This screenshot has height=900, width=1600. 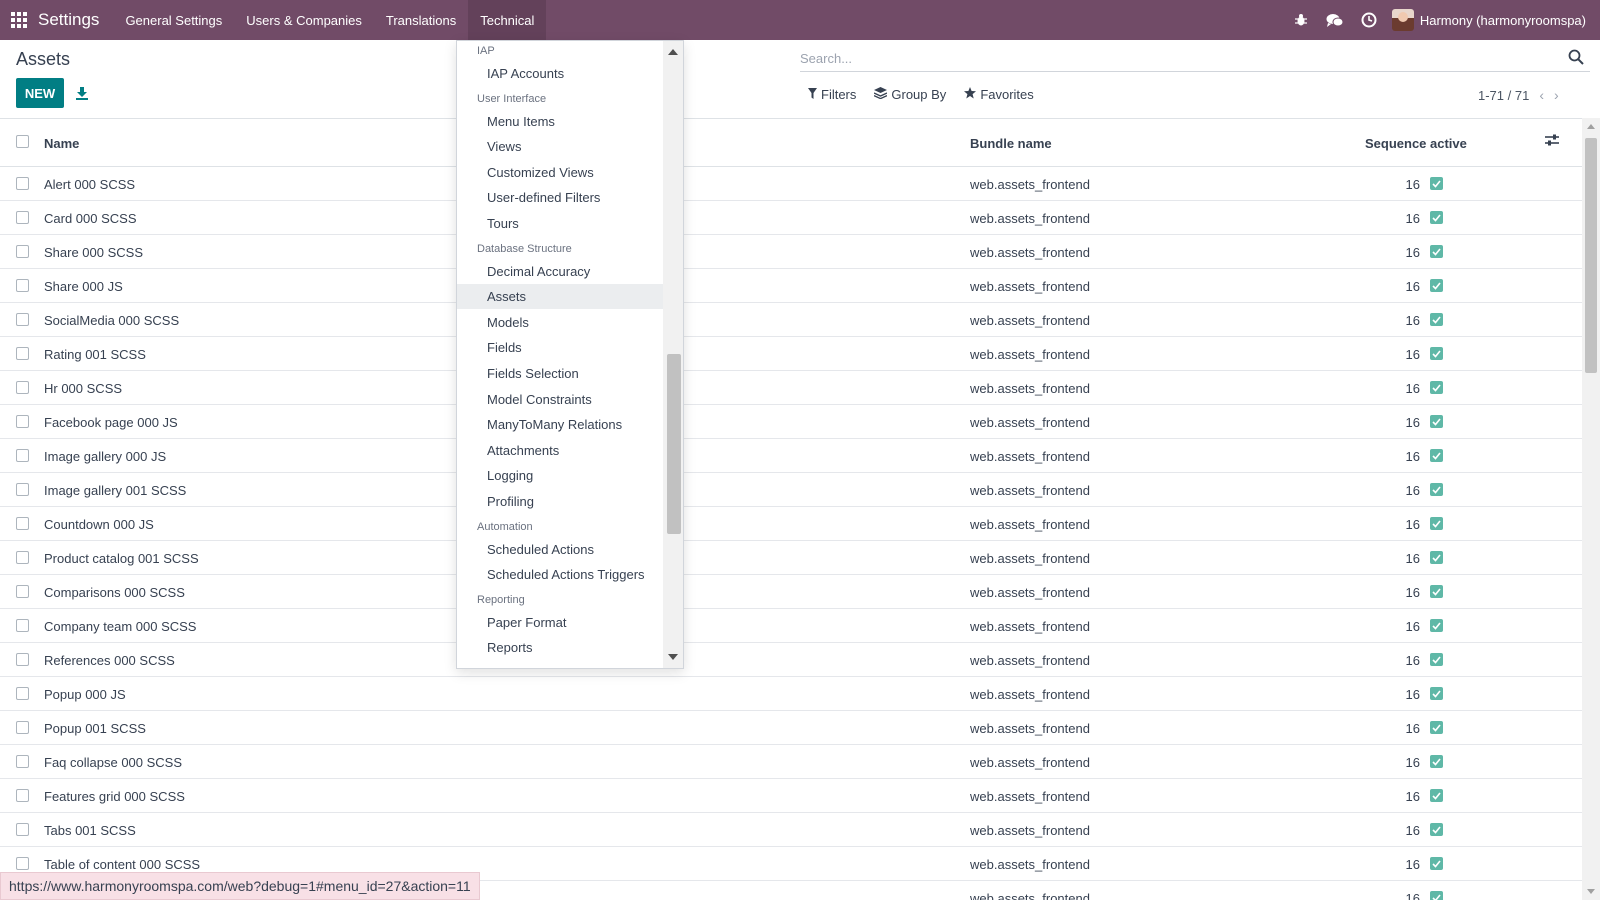 I want to click on pager-value: 1-71 / 71, so click(x=1503, y=95).